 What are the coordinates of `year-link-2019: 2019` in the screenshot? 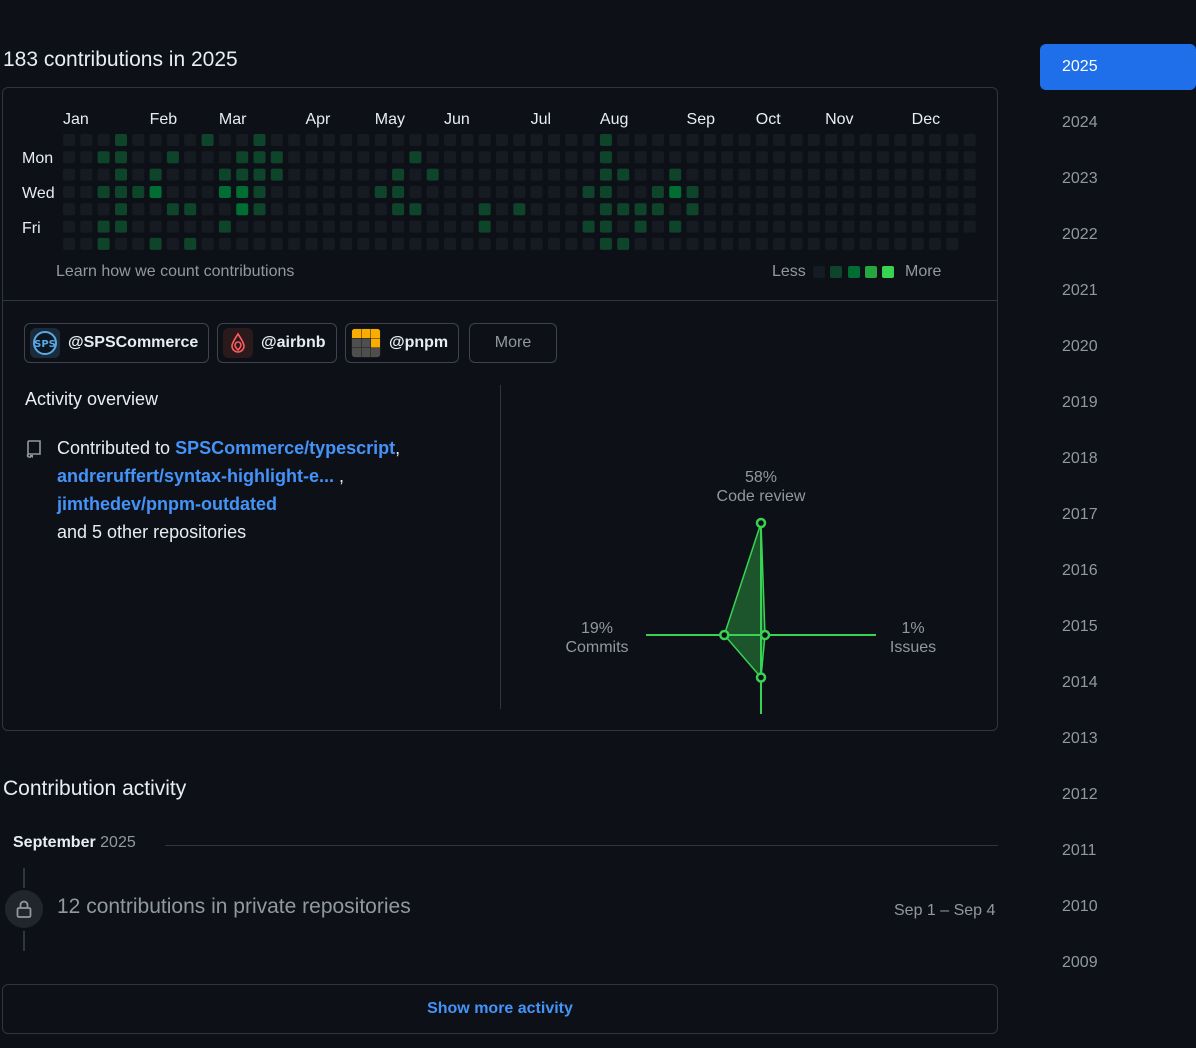 It's located at (1118, 403).